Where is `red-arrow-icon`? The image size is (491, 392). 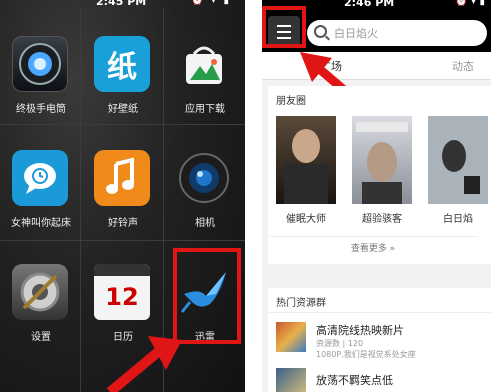 red-arrow-icon is located at coordinates (144, 364).